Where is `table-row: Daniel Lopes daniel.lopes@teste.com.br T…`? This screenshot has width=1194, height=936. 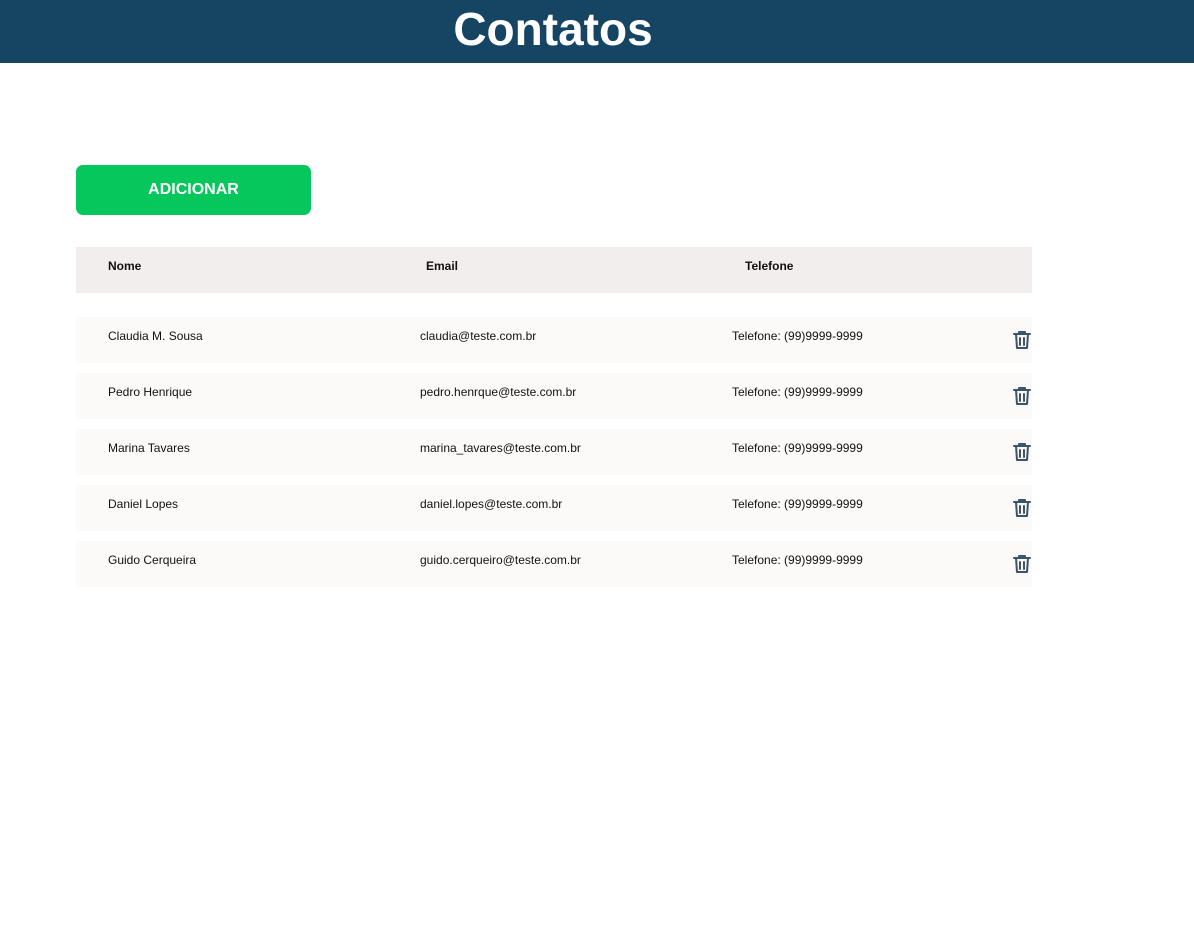
table-row: Daniel Lopes daniel.lopes@teste.com.br T… is located at coordinates (554, 508).